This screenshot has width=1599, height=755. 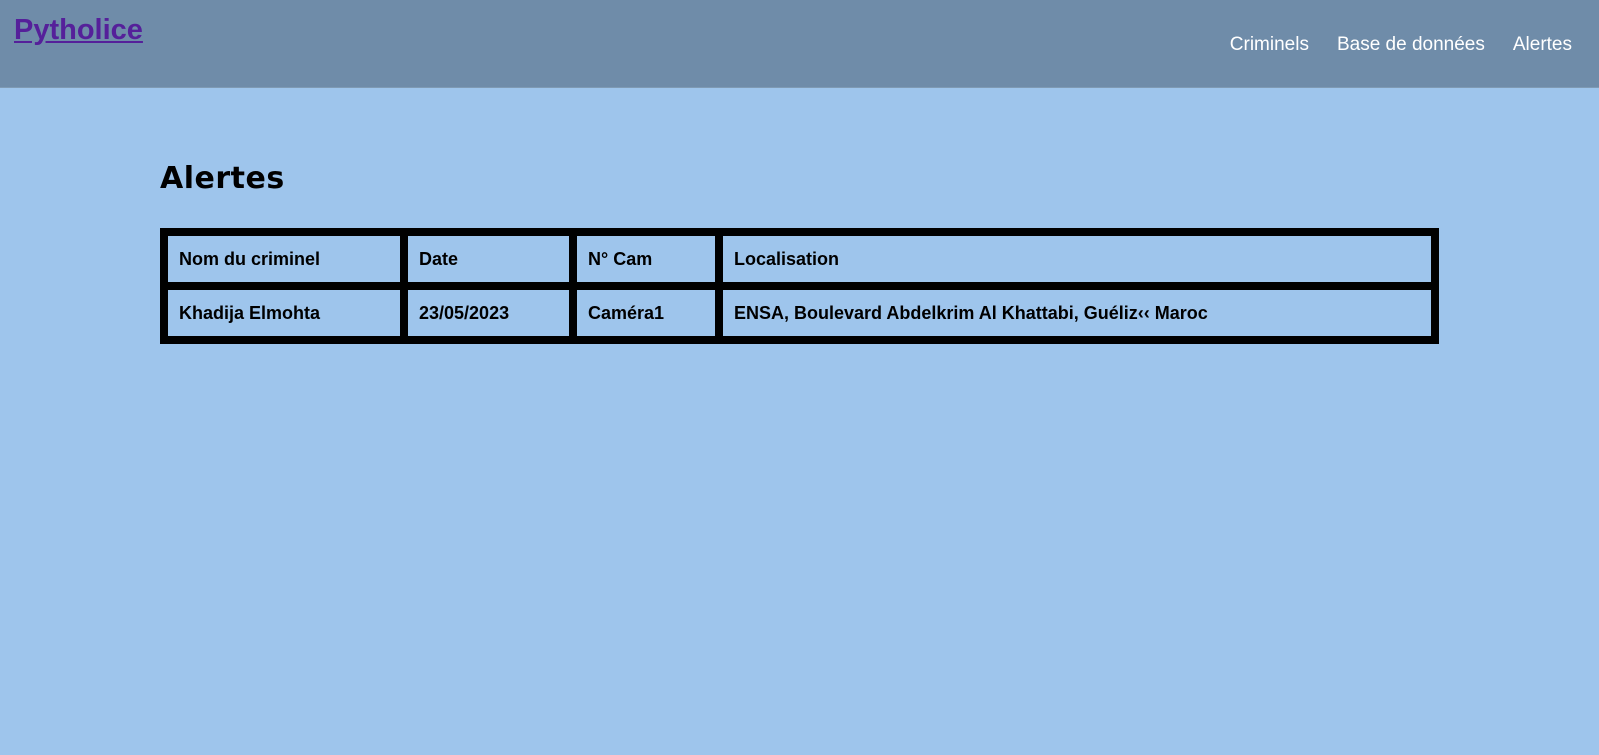 I want to click on brand-link: Pytholice, so click(x=78, y=30).